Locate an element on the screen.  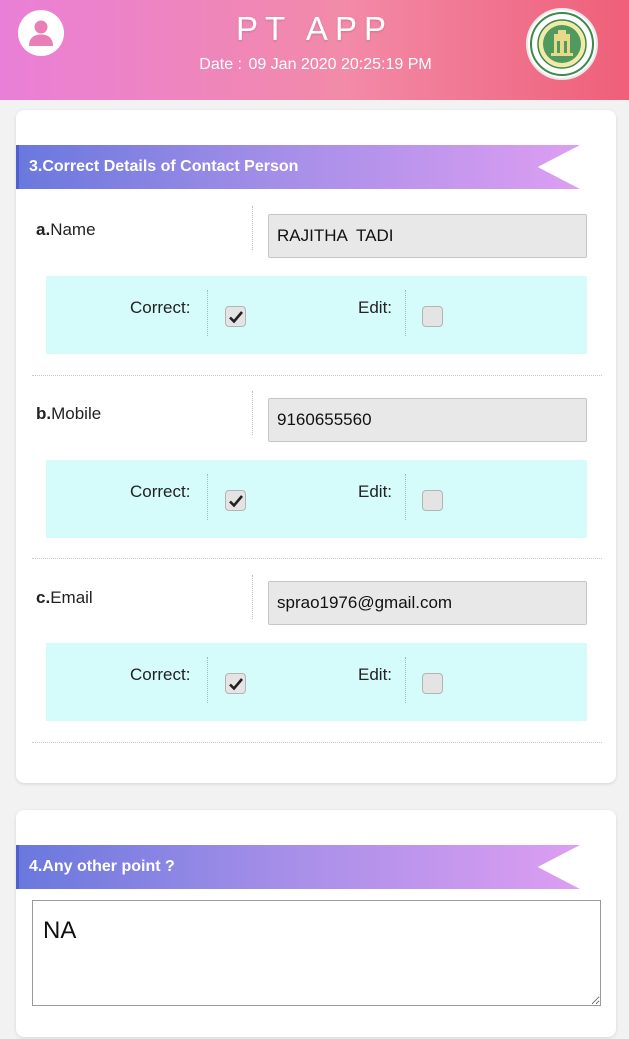
app-header: PT APP Date : 09 Jan 2020 20:25:19 PM is located at coordinates (314, 50).